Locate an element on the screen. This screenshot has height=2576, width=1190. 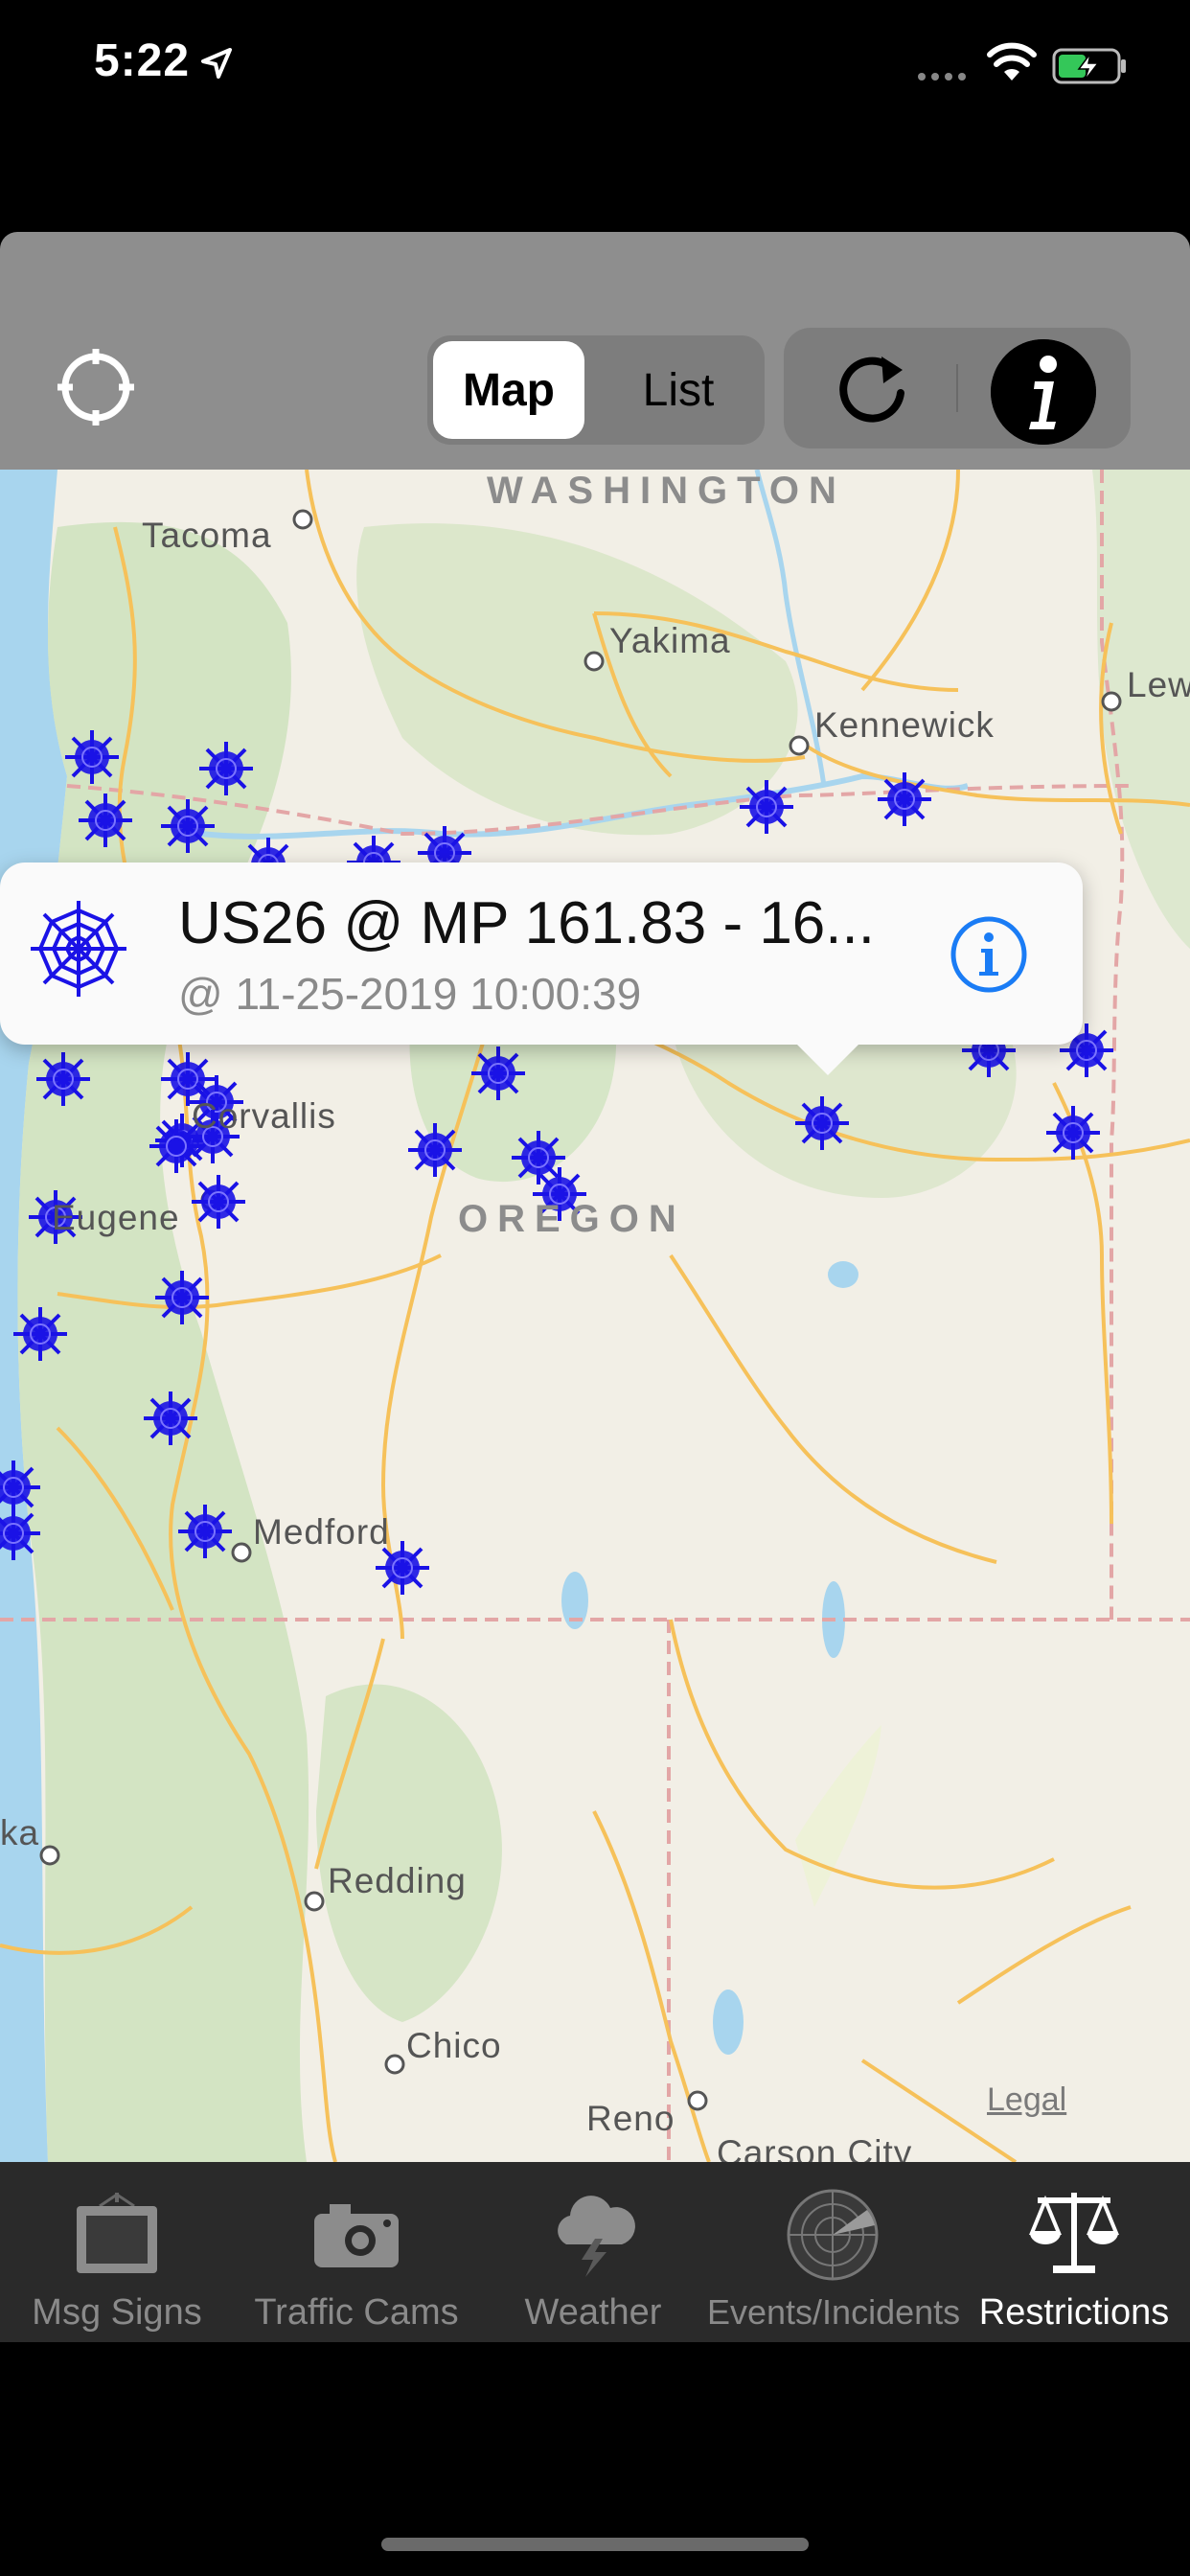
status-time: 5:22 is located at coordinates (143, 60).